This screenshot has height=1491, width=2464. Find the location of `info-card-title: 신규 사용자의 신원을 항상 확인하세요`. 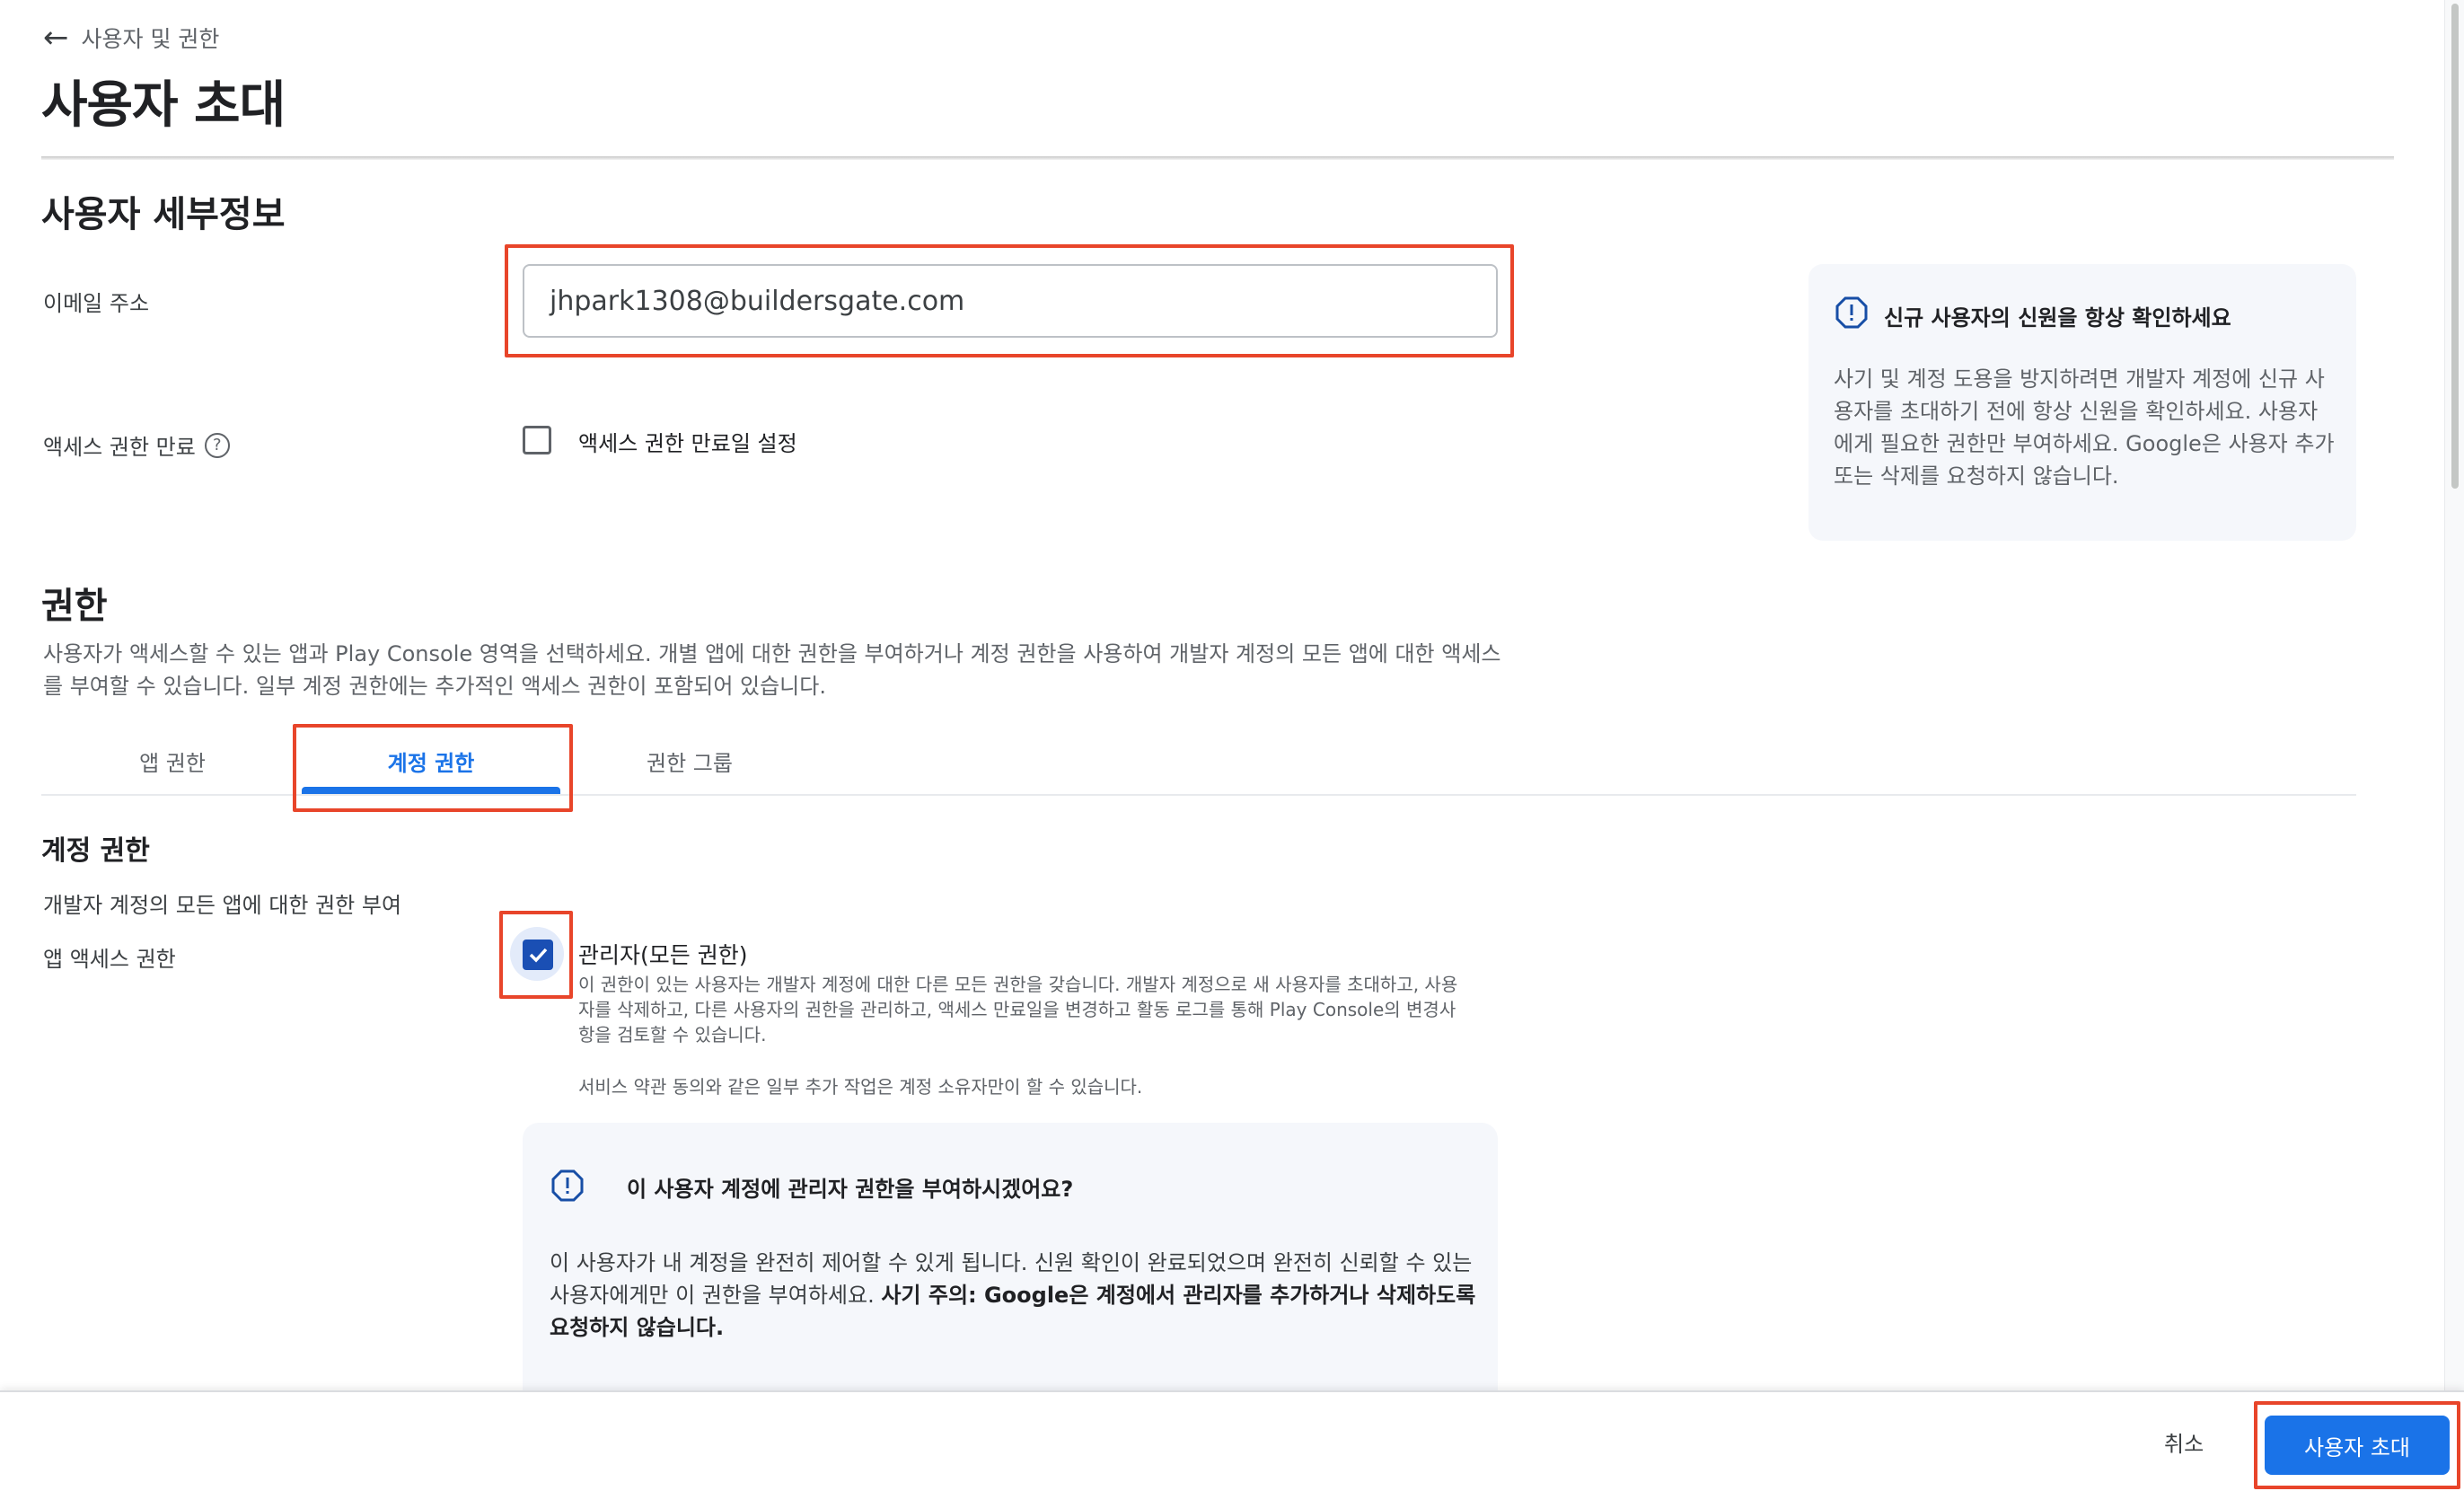

info-card-title: 신규 사용자의 신원을 항상 확인하세요 is located at coordinates (2057, 318).